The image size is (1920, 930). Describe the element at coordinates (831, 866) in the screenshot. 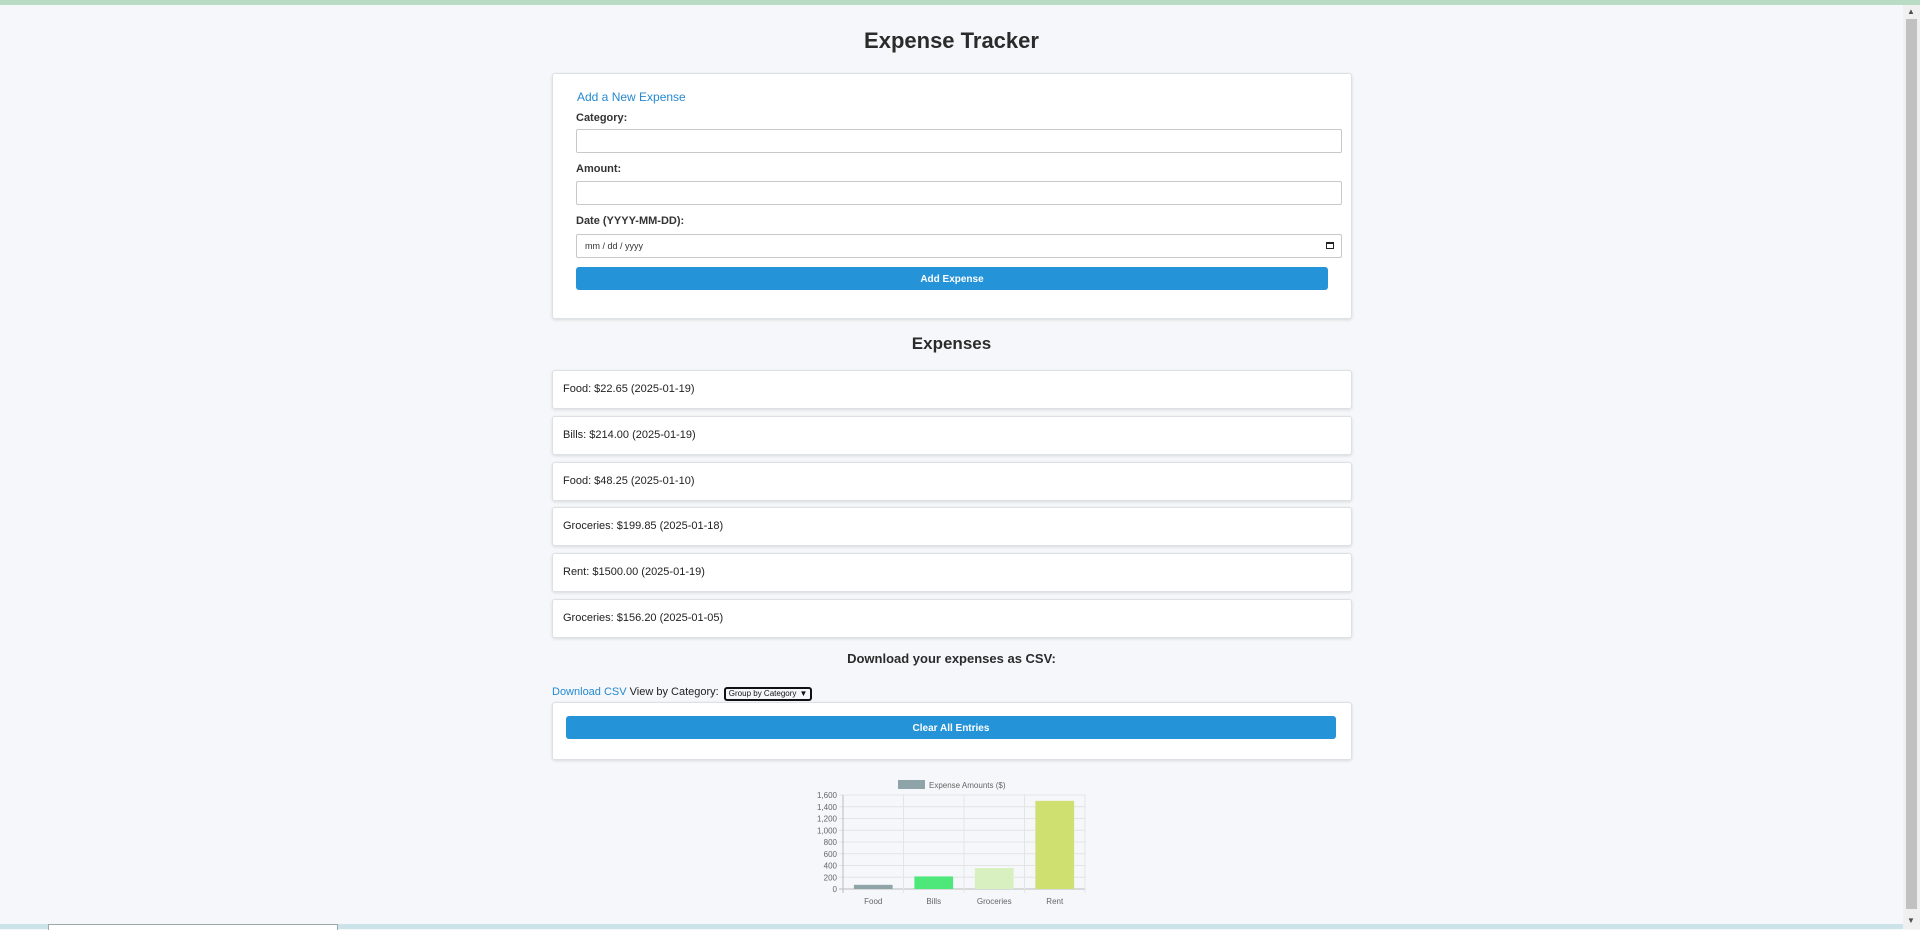

I see `y-tick-label: 400` at that location.